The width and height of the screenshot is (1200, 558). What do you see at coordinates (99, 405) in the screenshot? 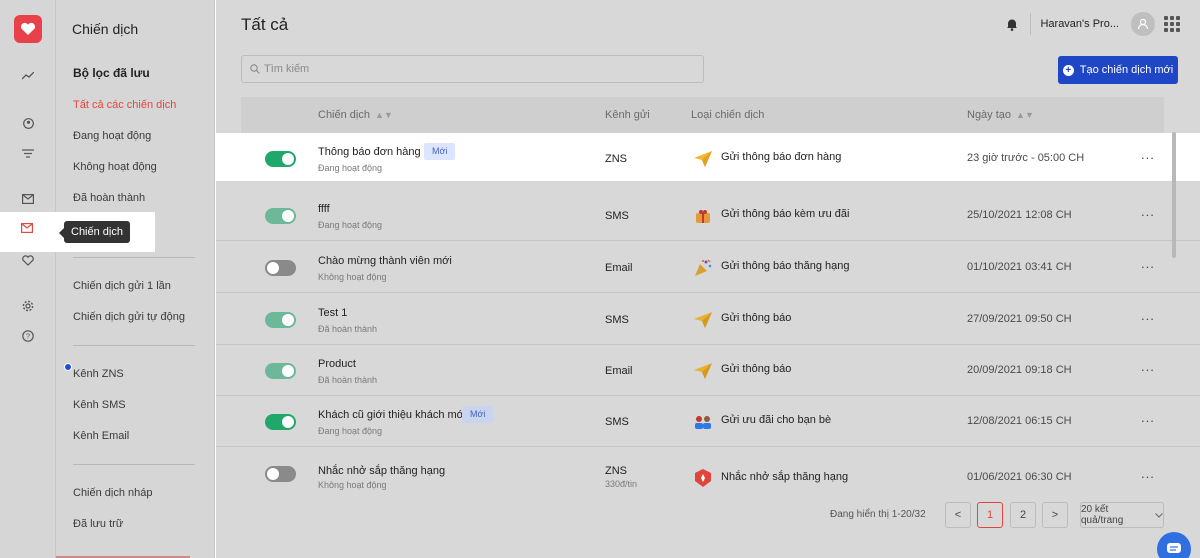
I see `sidebar-item-sms: Kênh SMS` at bounding box center [99, 405].